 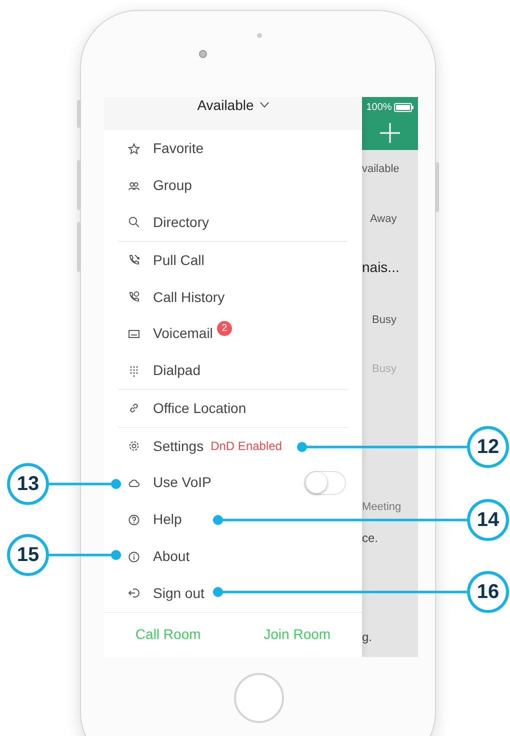 I want to click on link-icon, so click(x=134, y=408).